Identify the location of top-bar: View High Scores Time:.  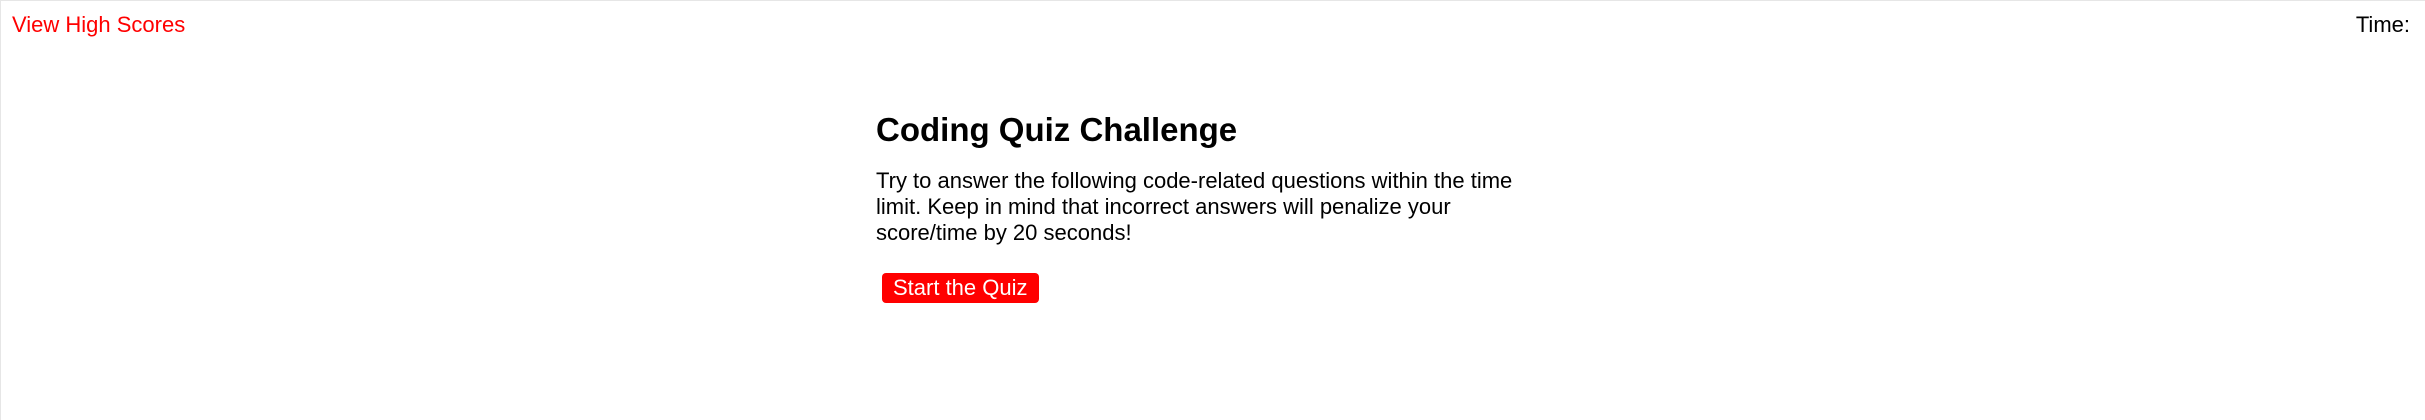
(1212, 25).